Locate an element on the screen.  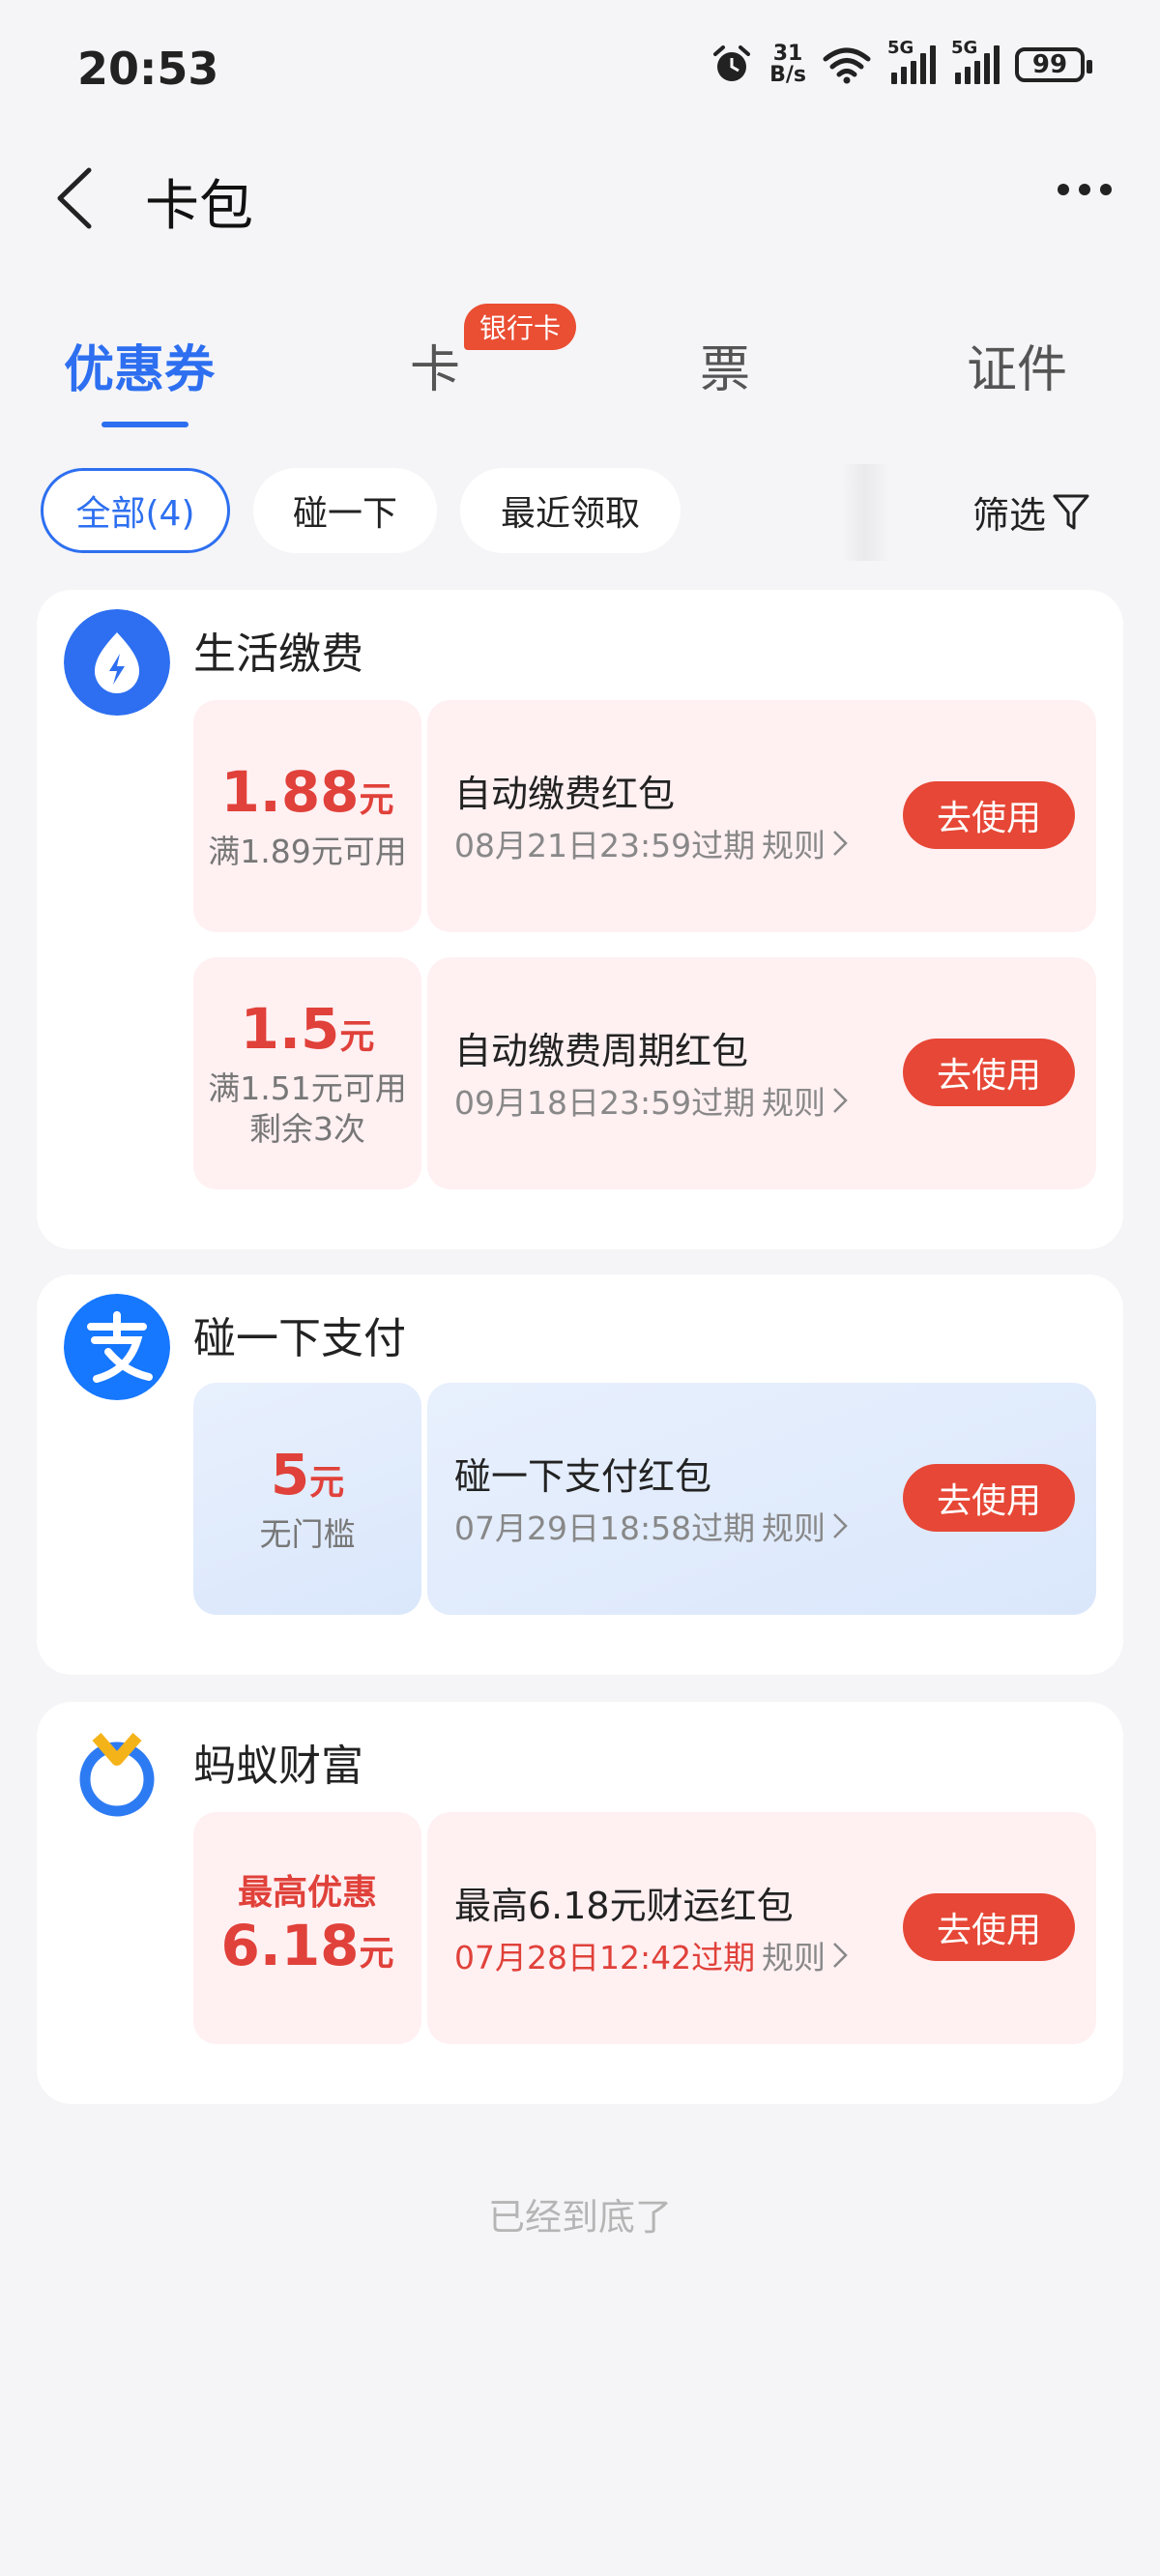
funnel-icon is located at coordinates (1071, 511).